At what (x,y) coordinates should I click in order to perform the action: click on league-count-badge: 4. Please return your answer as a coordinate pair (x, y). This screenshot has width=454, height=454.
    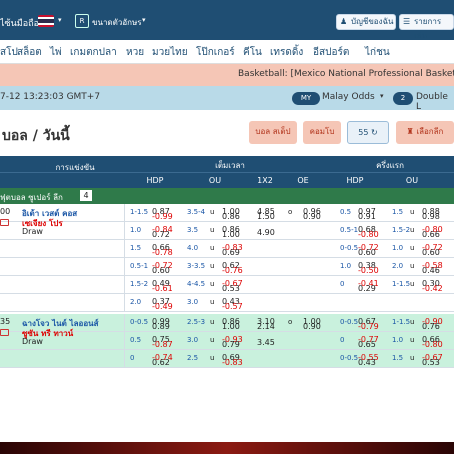
    Looking at the image, I should click on (86, 195).